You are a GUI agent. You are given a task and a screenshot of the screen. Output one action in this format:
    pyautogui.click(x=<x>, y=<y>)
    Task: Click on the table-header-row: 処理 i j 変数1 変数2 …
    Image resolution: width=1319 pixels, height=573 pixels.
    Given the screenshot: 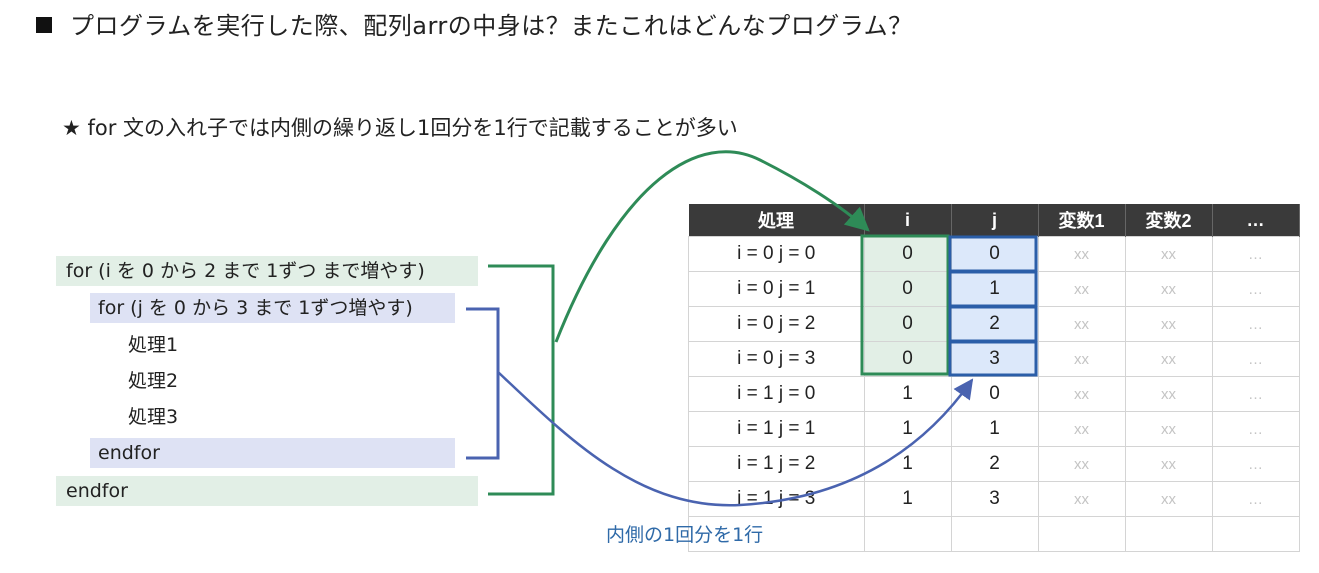 What is the action you would take?
    pyautogui.click(x=994, y=220)
    